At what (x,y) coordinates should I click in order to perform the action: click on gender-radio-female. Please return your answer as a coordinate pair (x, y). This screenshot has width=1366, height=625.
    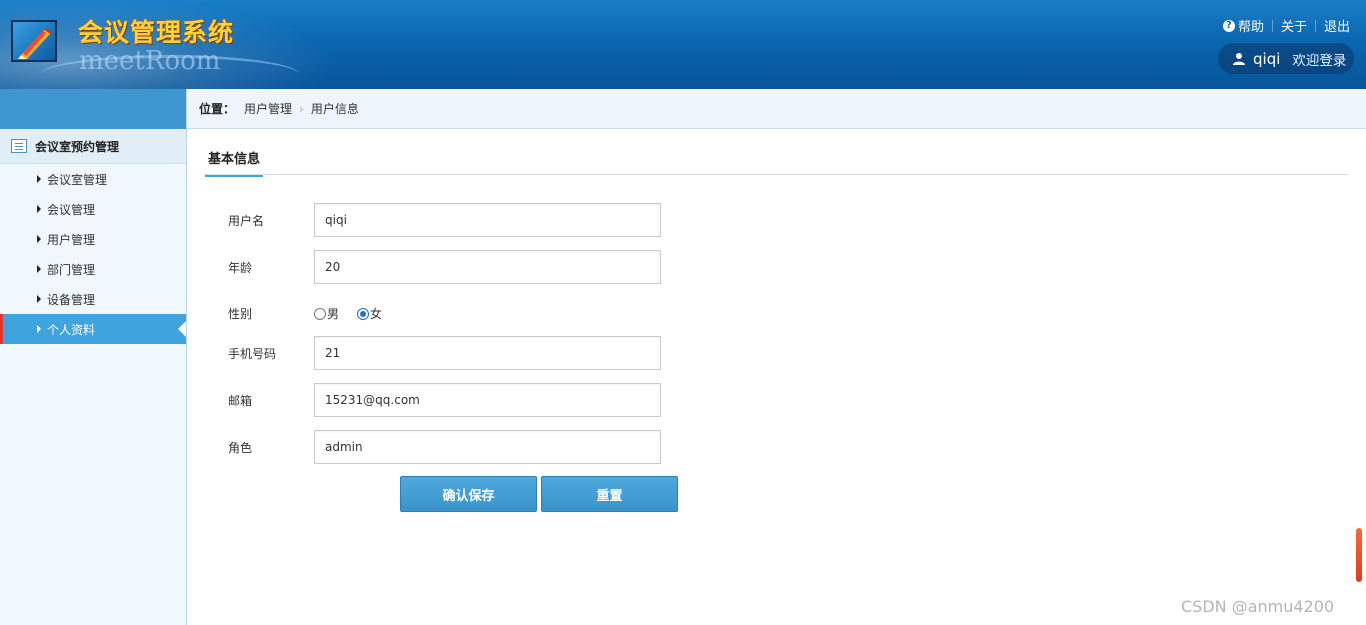
    Looking at the image, I should click on (363, 313).